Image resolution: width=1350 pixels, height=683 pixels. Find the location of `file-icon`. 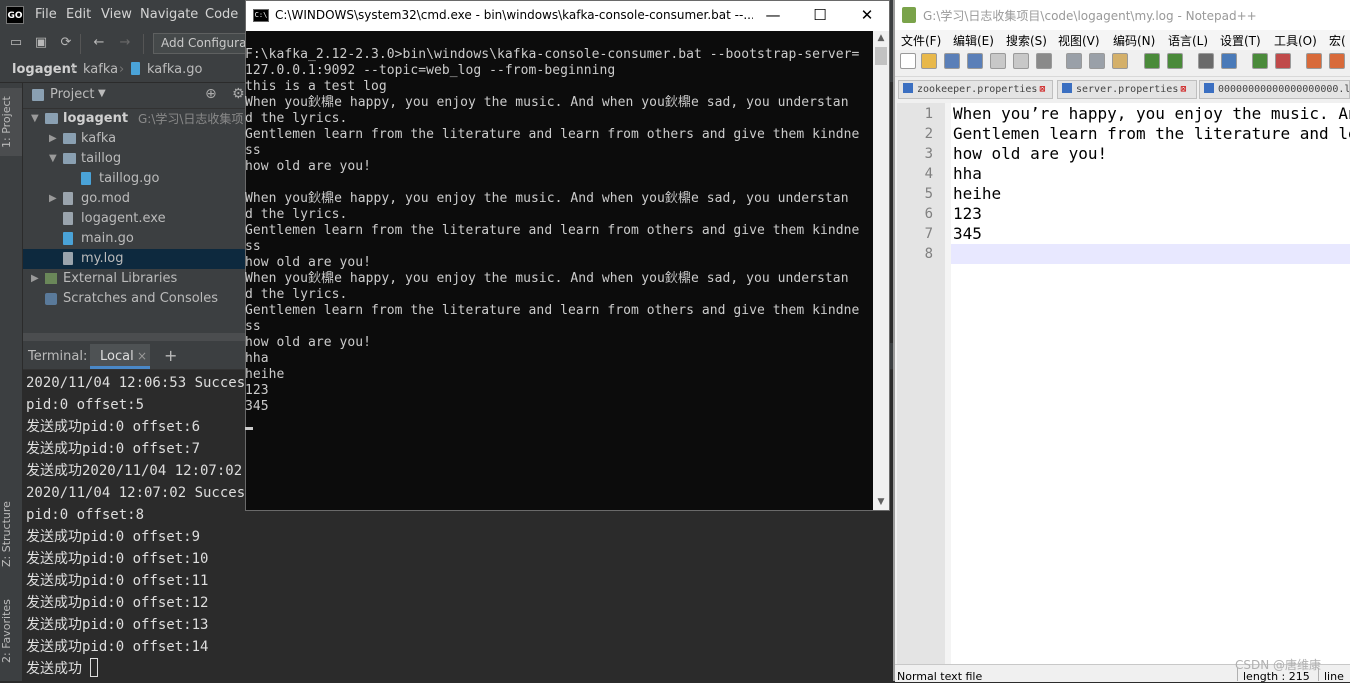

file-icon is located at coordinates (68, 258).